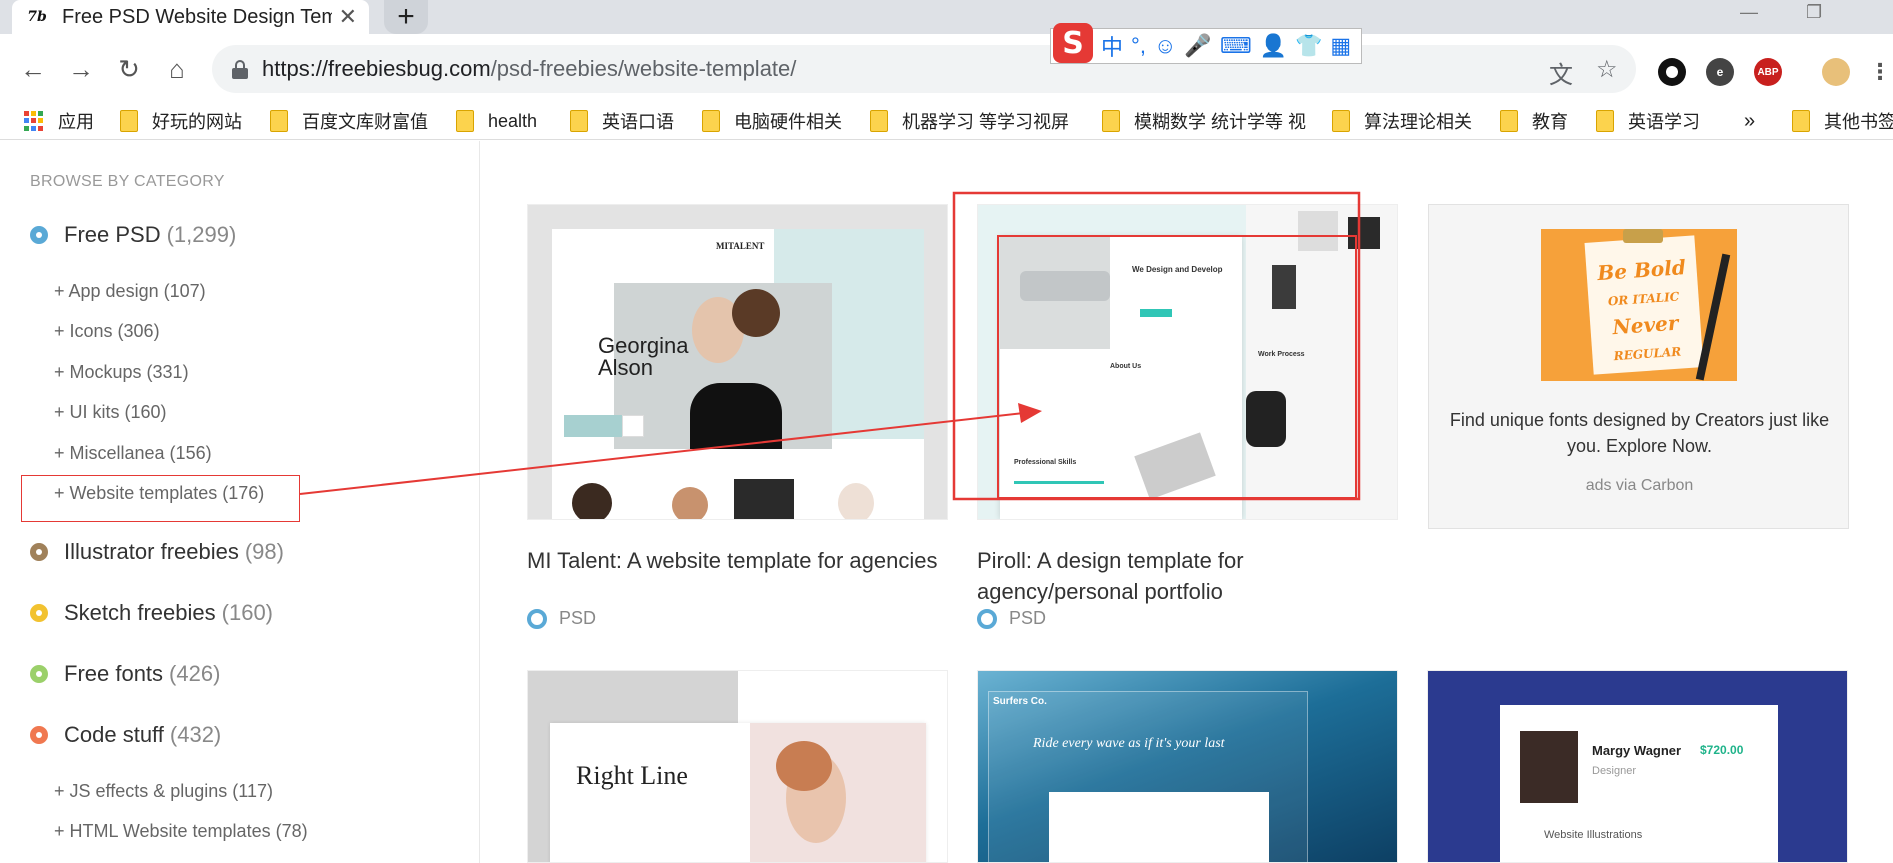  What do you see at coordinates (946, 17) in the screenshot?
I see `browser-titlebar: 7b Free PSD Website Design Tem ✕ + — ❐` at bounding box center [946, 17].